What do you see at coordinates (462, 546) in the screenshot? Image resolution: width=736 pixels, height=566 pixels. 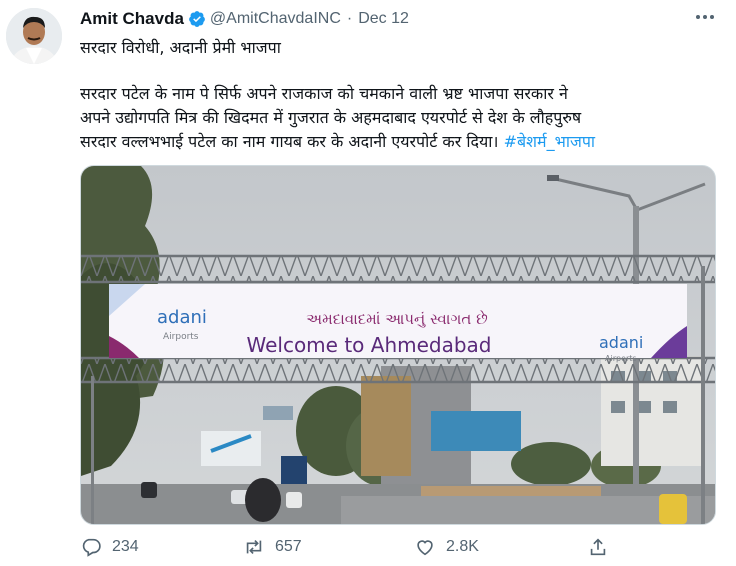 I see `like-count: 2.8K` at bounding box center [462, 546].